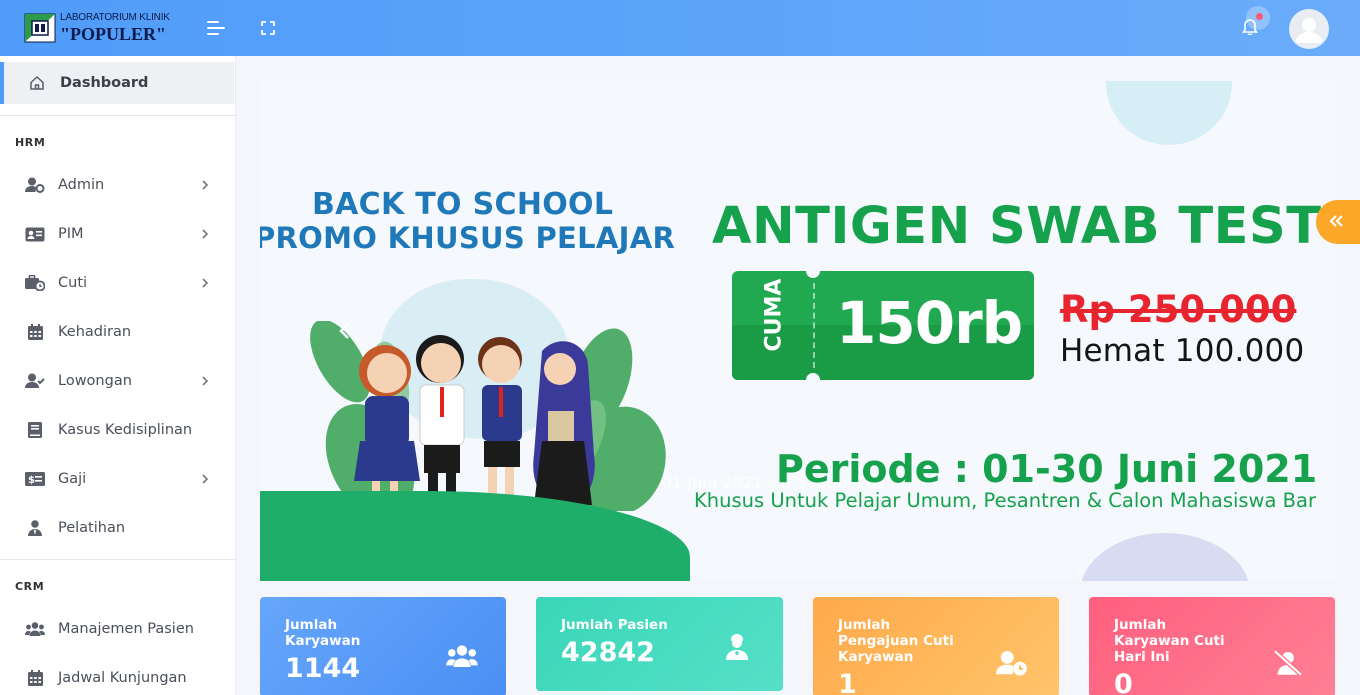 This screenshot has height=695, width=1360. Describe the element at coordinates (1259, 16) in the screenshot. I see `notification-dot` at that location.